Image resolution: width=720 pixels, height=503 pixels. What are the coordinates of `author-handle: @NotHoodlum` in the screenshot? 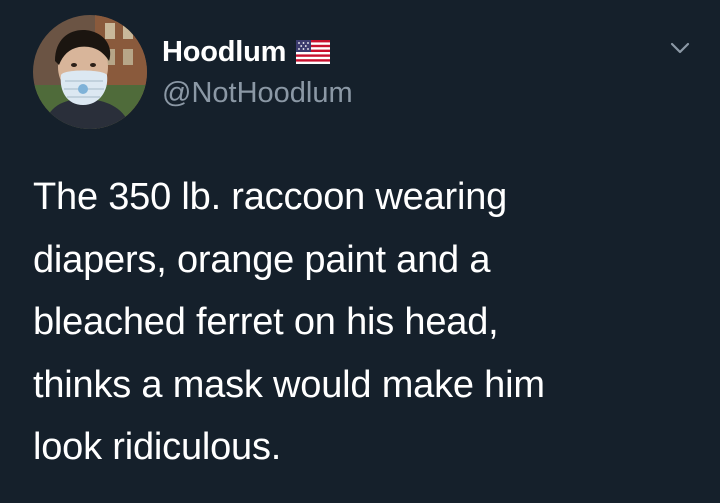 It's located at (257, 93).